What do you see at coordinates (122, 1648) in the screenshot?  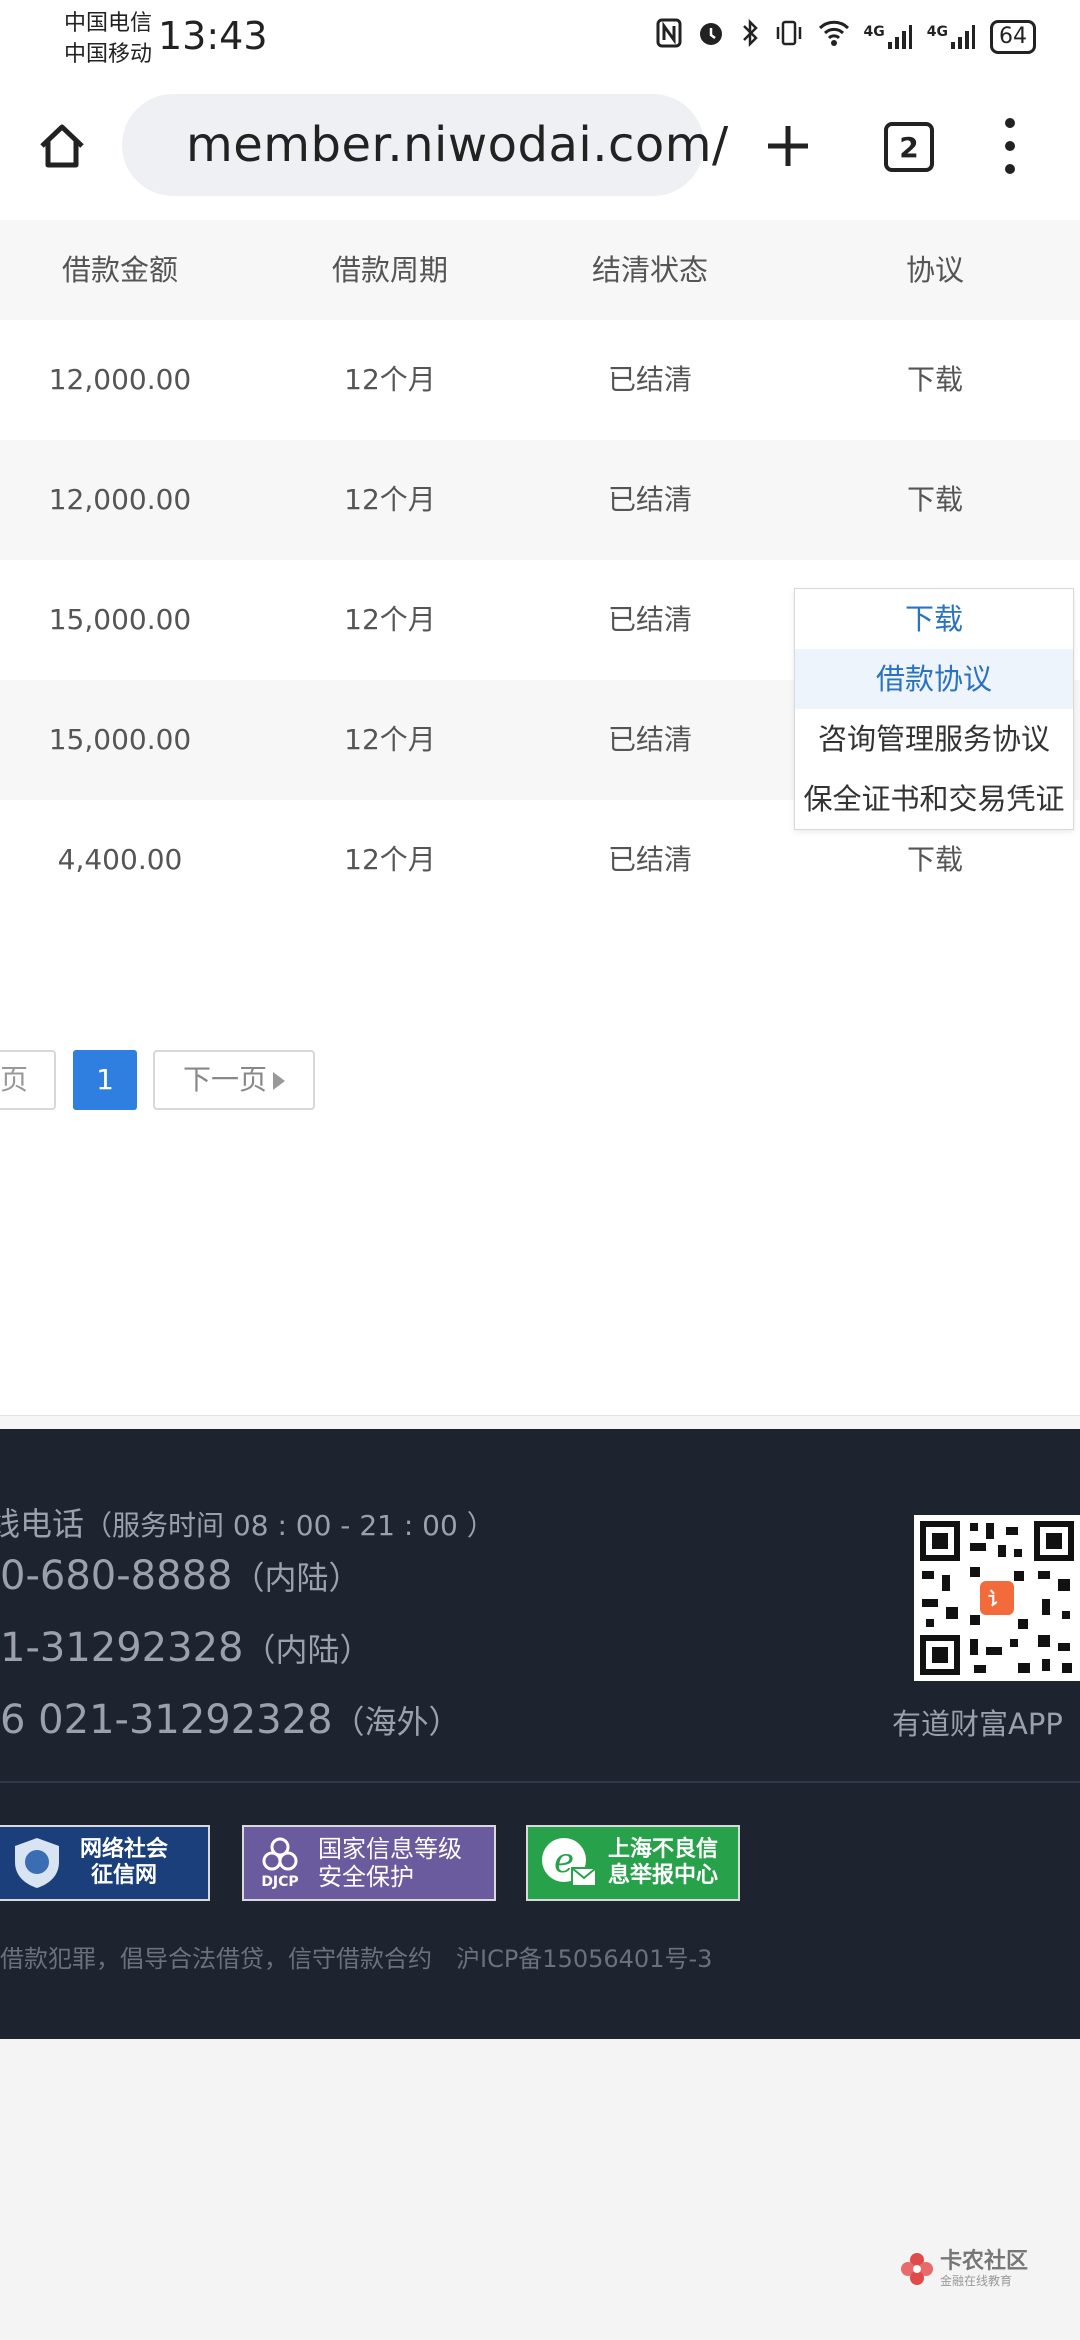 I see `phone-digits: 1-31292328` at bounding box center [122, 1648].